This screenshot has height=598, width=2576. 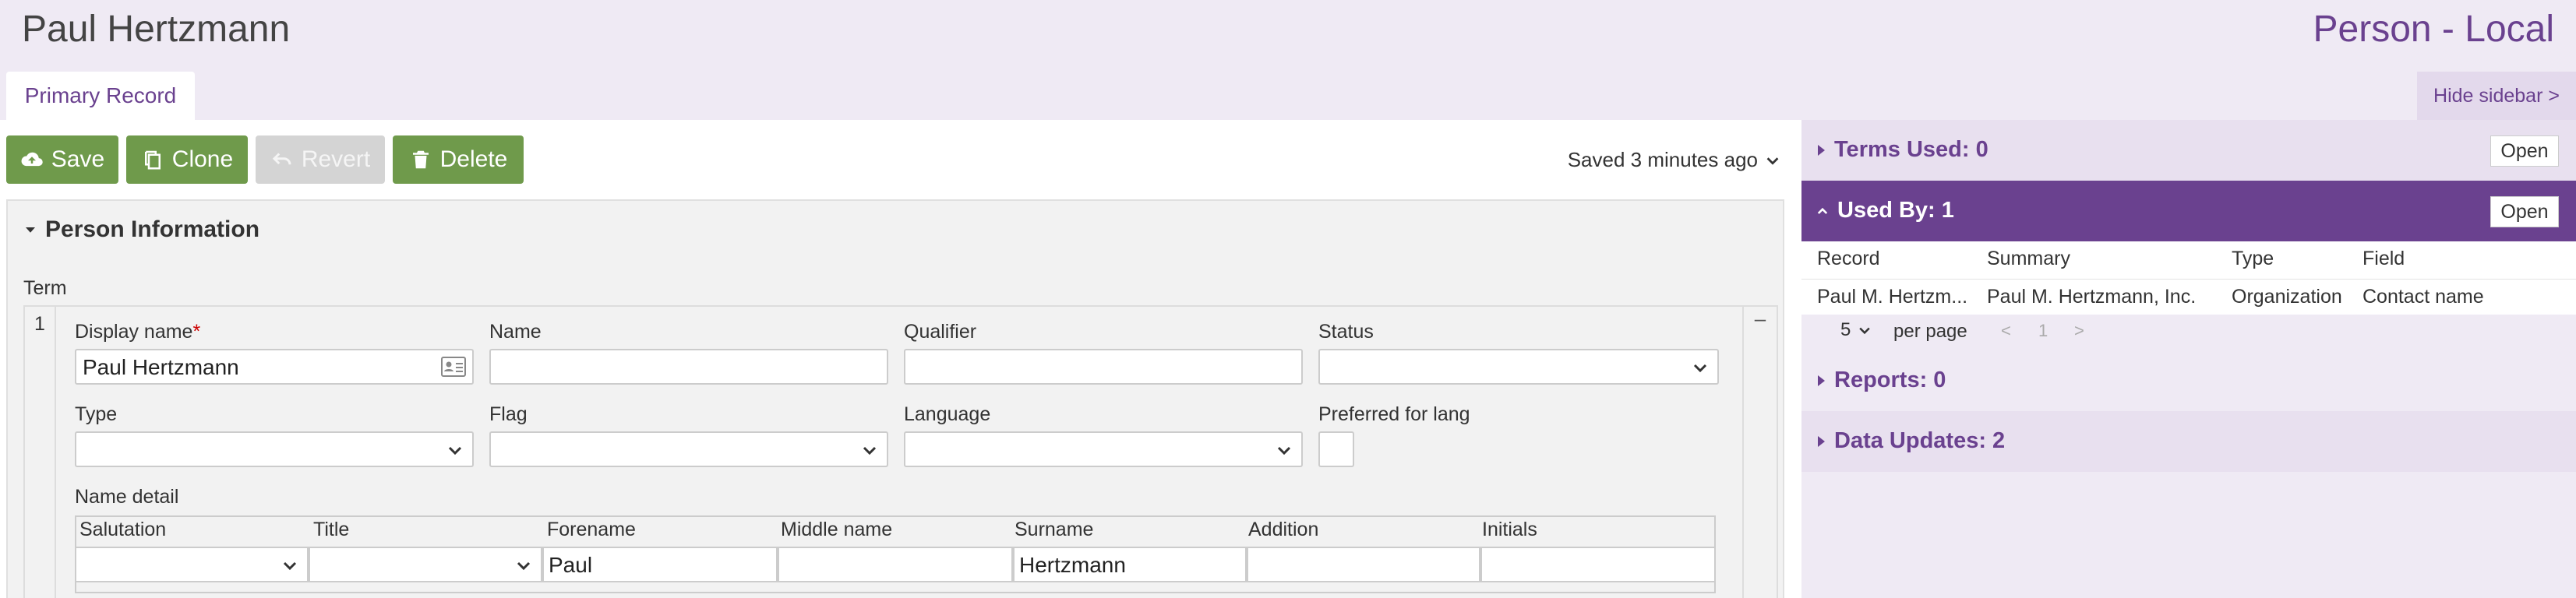 What do you see at coordinates (331, 529) in the screenshot?
I see `title-header: Title` at bounding box center [331, 529].